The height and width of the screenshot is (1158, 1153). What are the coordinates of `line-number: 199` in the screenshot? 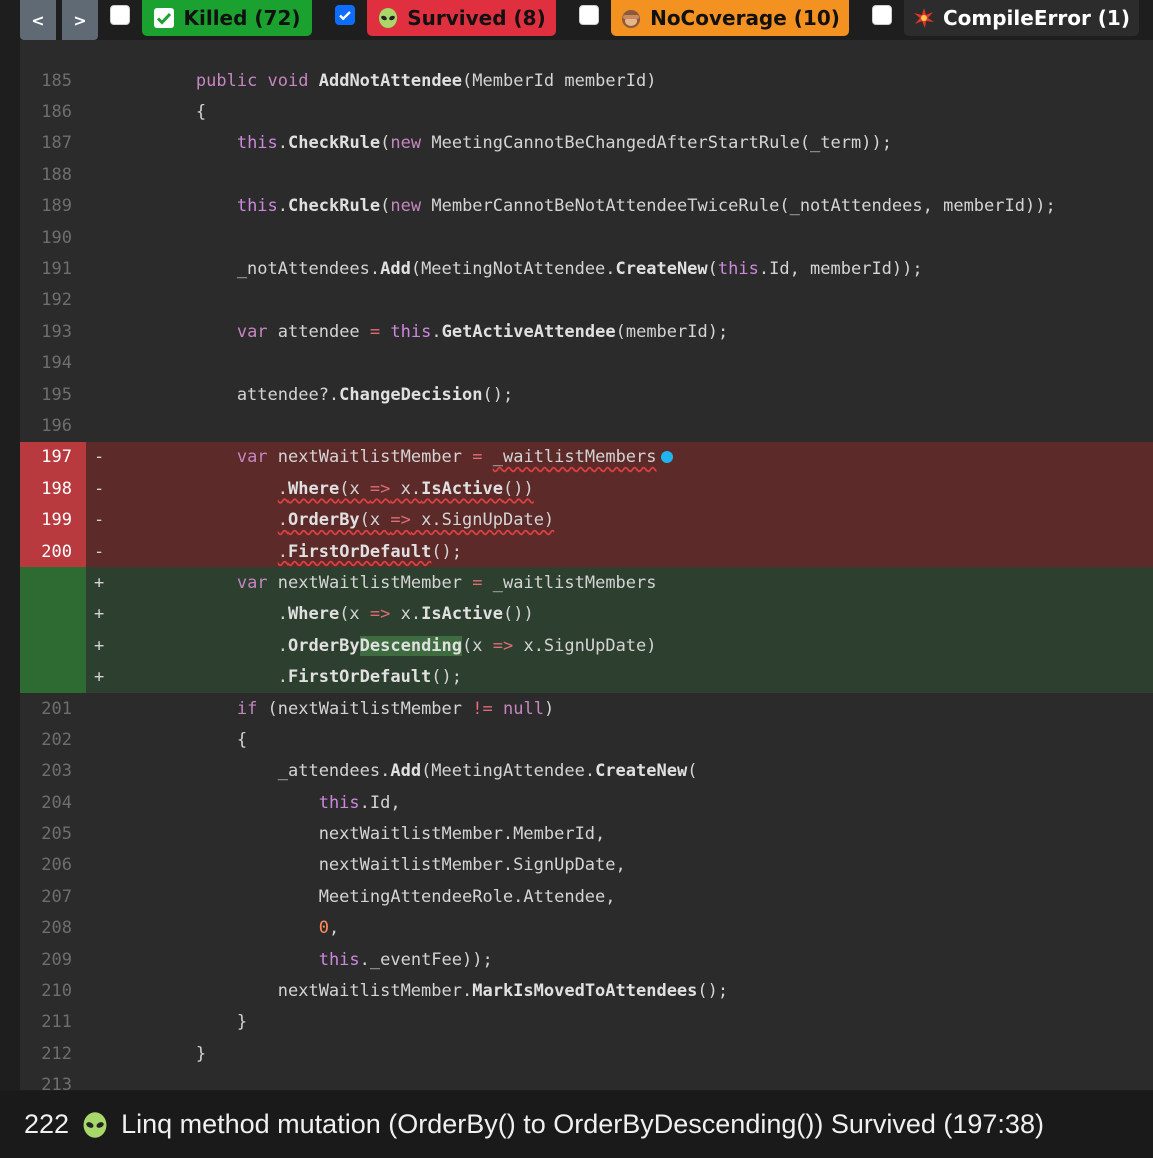 It's located at (53, 520).